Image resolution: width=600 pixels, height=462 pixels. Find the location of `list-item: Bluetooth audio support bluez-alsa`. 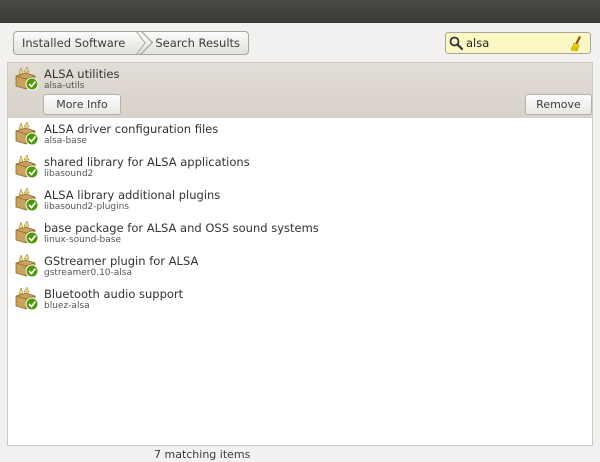

list-item: Bluetooth audio support bluez-alsa is located at coordinates (300, 299).